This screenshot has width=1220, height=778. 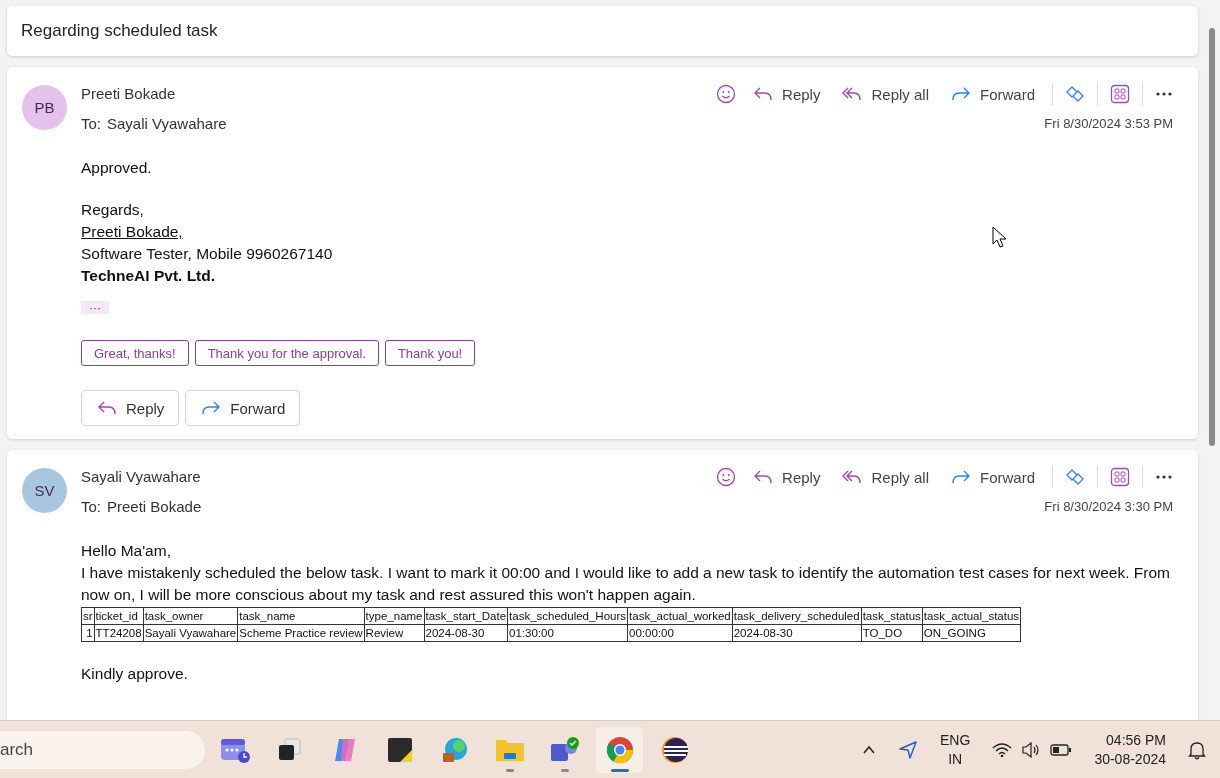 What do you see at coordinates (44, 107) in the screenshot?
I see `avatar: PB` at bounding box center [44, 107].